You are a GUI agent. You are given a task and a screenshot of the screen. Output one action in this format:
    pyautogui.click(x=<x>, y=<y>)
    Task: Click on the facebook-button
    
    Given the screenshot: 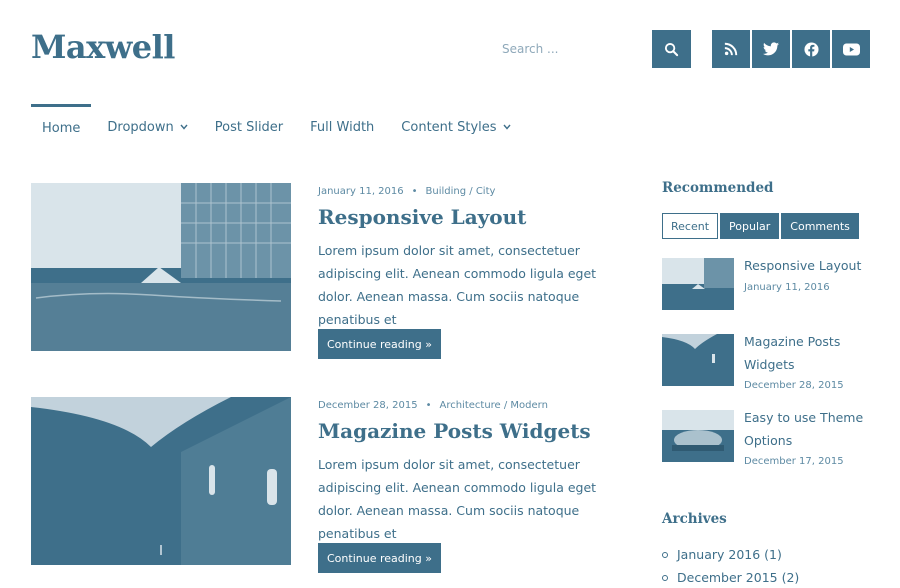 What is the action you would take?
    pyautogui.click(x=811, y=49)
    